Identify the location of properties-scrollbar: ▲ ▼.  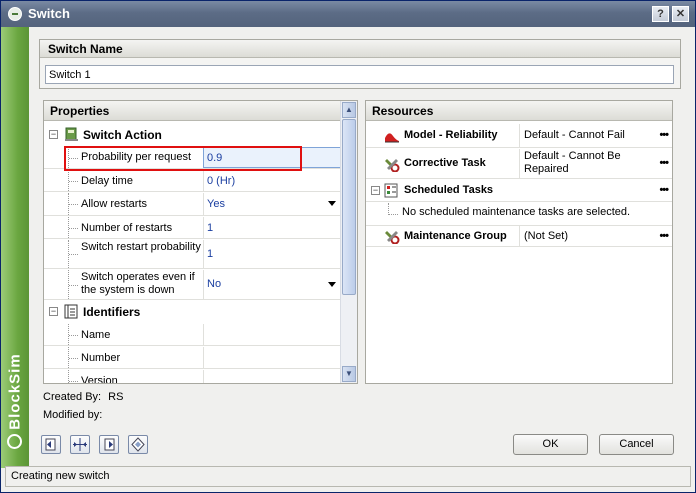
(348, 242).